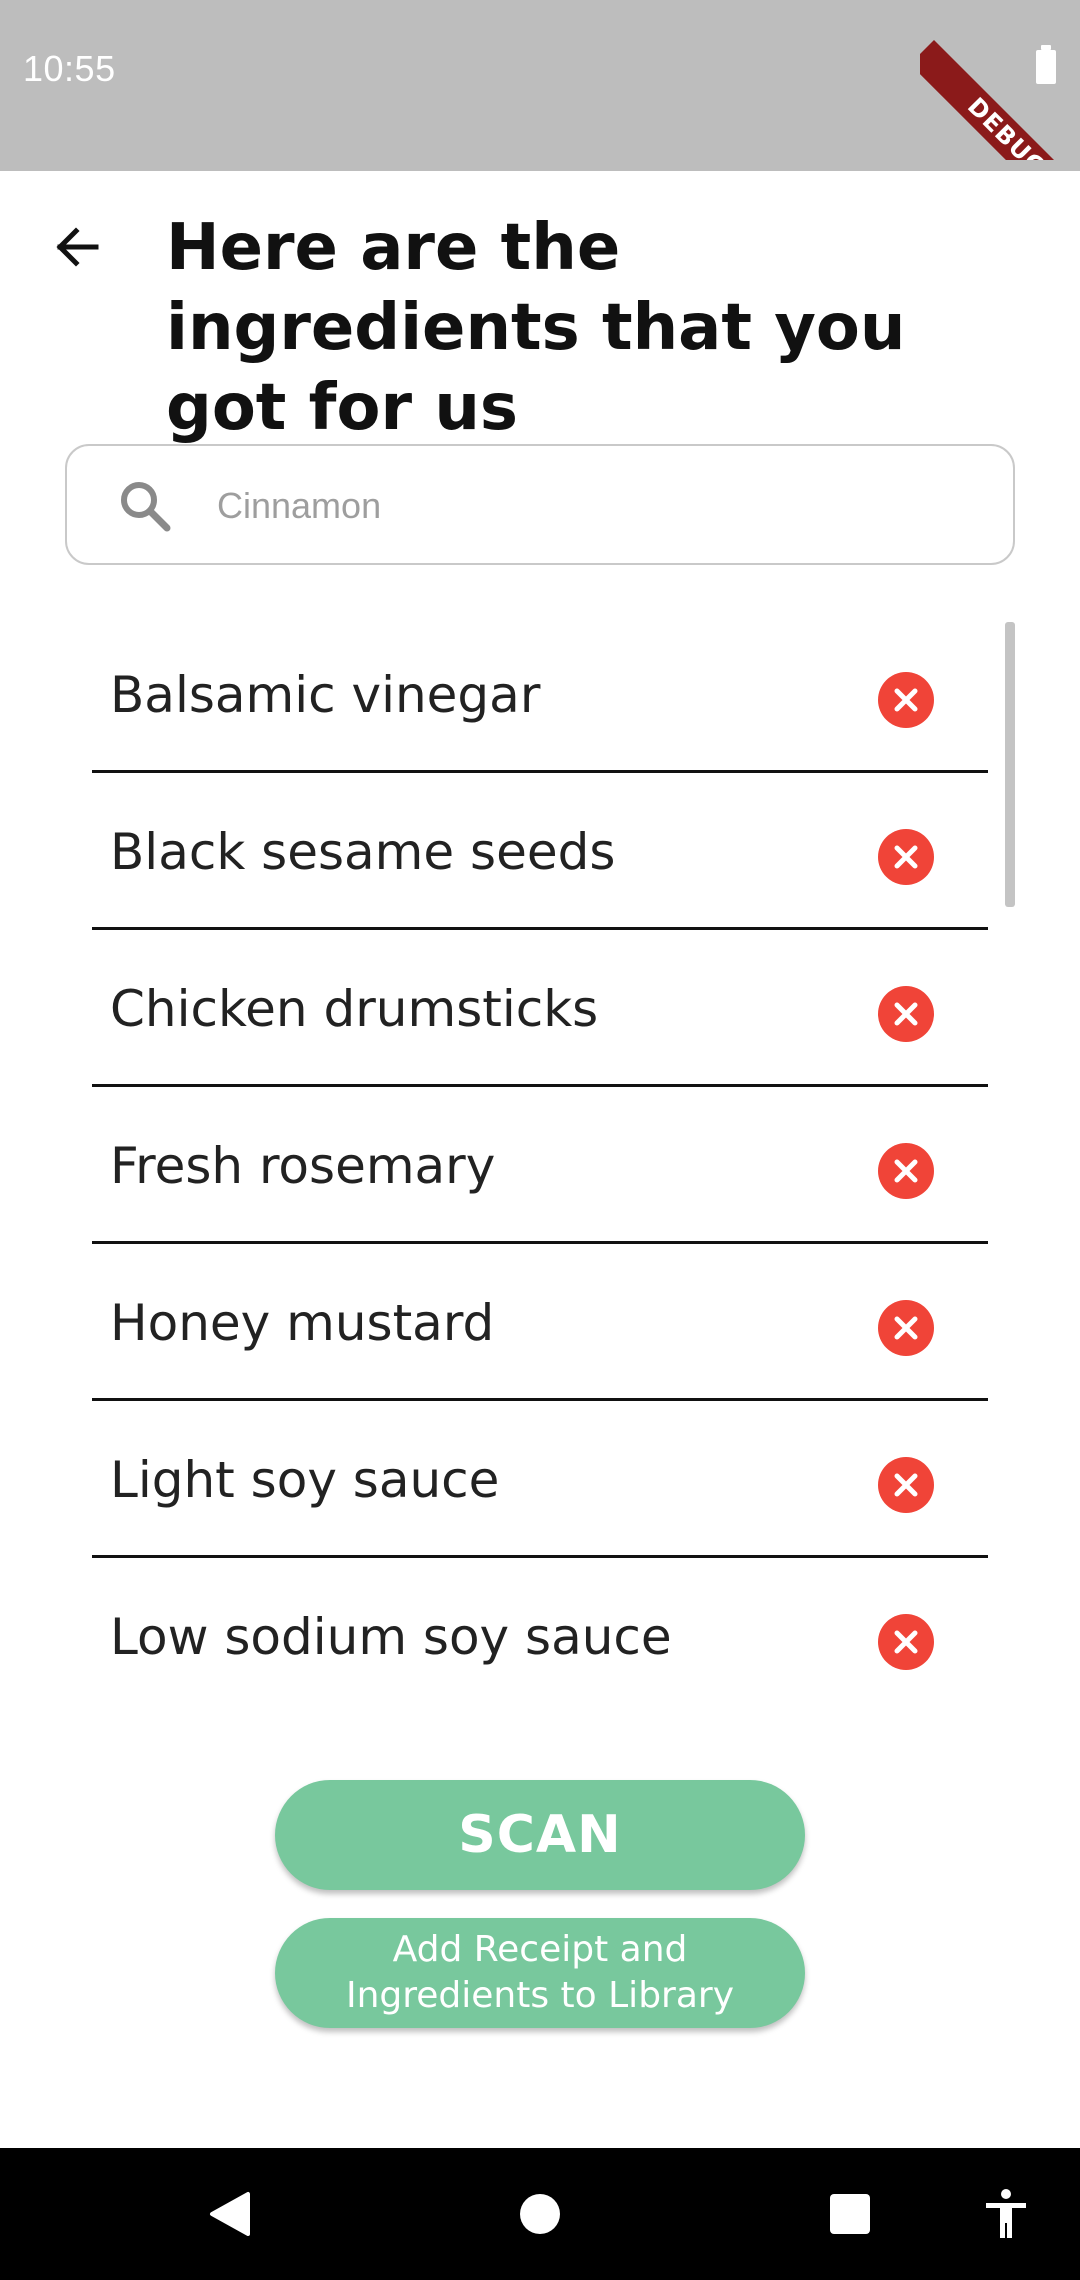 The image size is (1080, 2280). What do you see at coordinates (1010, 764) in the screenshot?
I see `list-scrollbar` at bounding box center [1010, 764].